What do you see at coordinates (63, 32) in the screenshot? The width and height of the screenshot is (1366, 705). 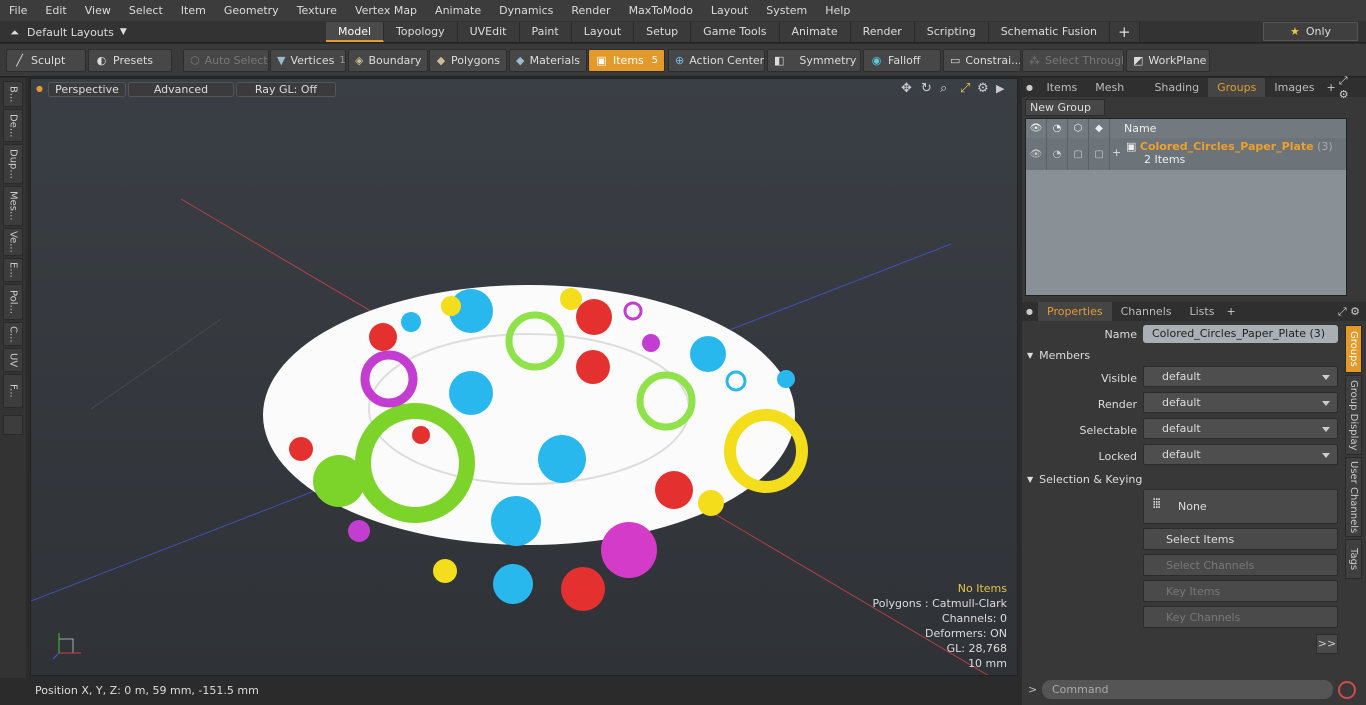 I see `default-layouts-dropdown: ⏶ Default Layouts ▼` at bounding box center [63, 32].